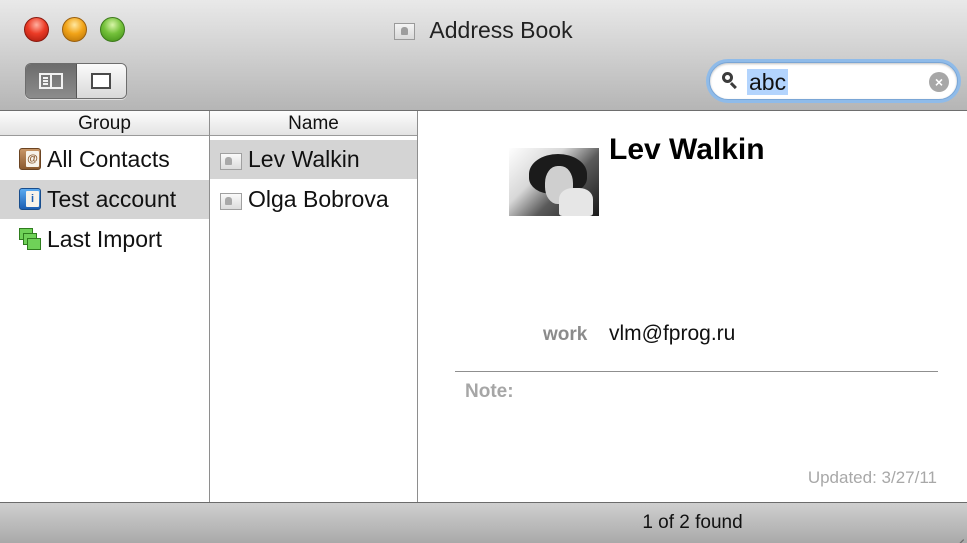 This screenshot has height=543, width=967. Describe the element at coordinates (696, 371) in the screenshot. I see `card-divider` at that location.